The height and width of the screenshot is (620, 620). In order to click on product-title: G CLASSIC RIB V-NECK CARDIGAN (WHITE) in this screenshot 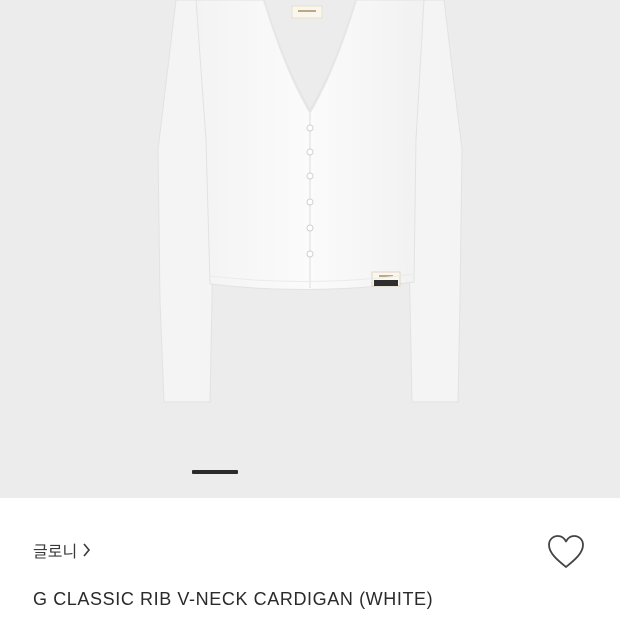, I will do `click(233, 599)`.